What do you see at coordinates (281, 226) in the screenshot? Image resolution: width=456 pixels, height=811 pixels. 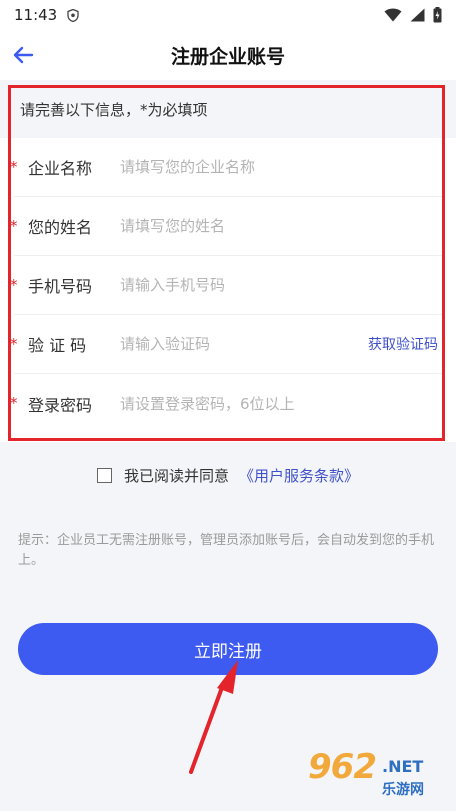 I see `user-name-input` at bounding box center [281, 226].